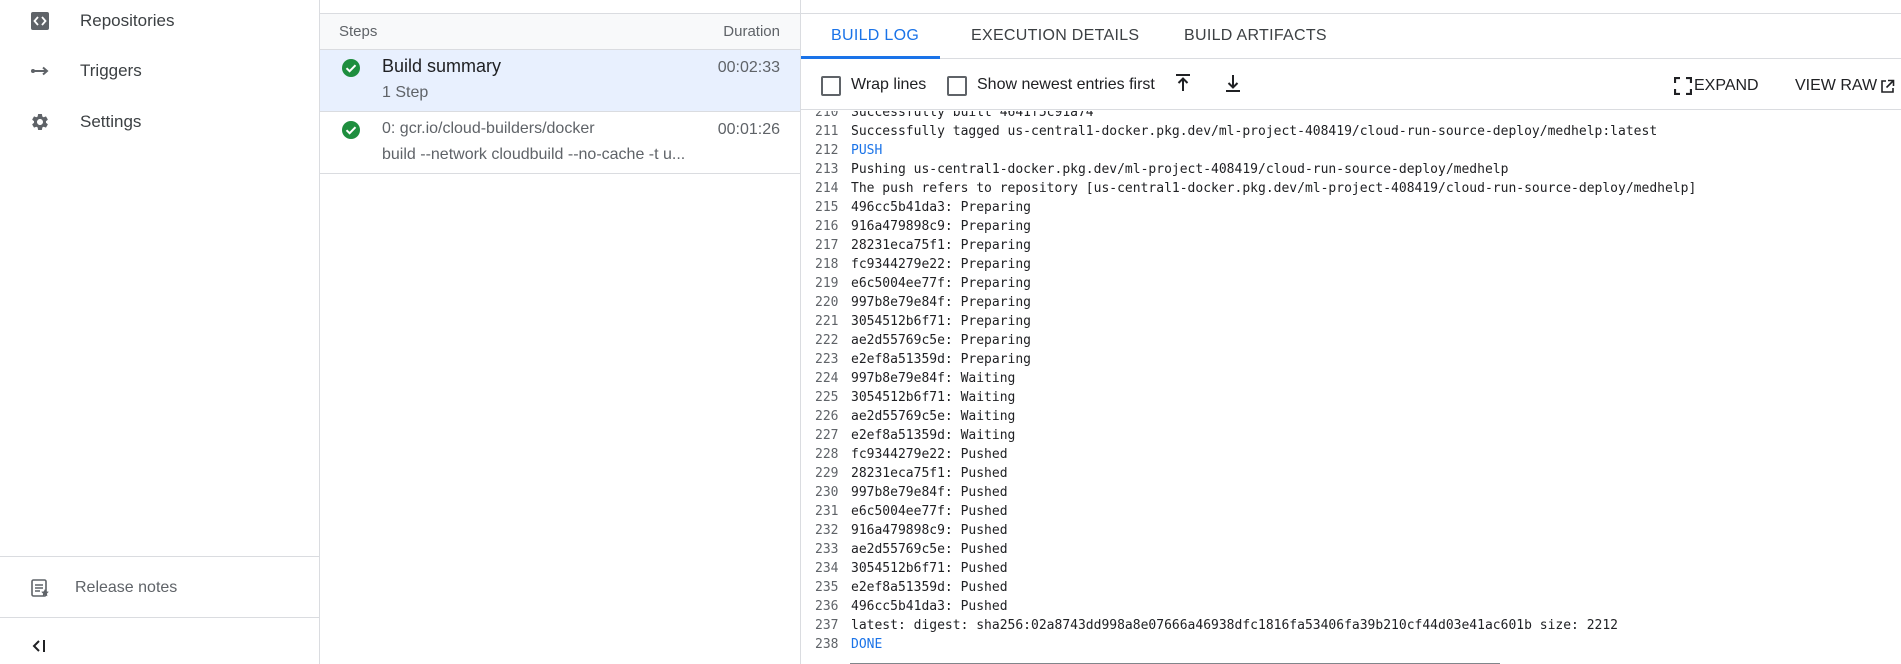 Image resolution: width=1901 pixels, height=664 pixels. I want to click on step-title: 0: gcr.io/cloud-builders/docker, so click(488, 128).